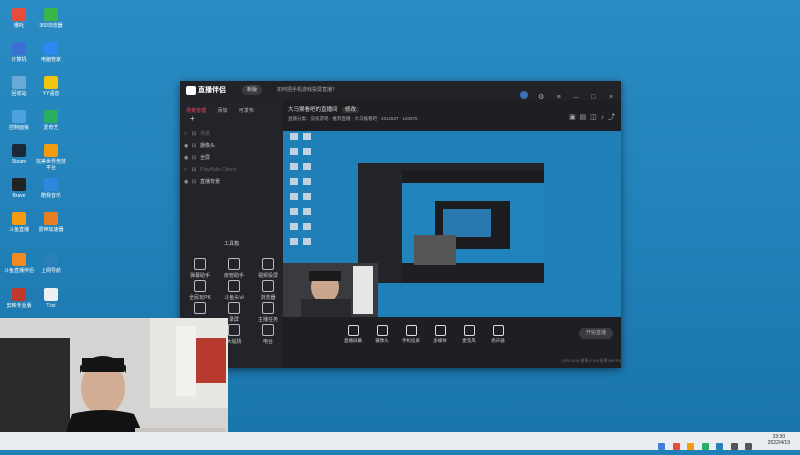 The image size is (800, 455). What do you see at coordinates (51, 18) in the screenshot?
I see `desktop-icon: 360浏览器` at bounding box center [51, 18].